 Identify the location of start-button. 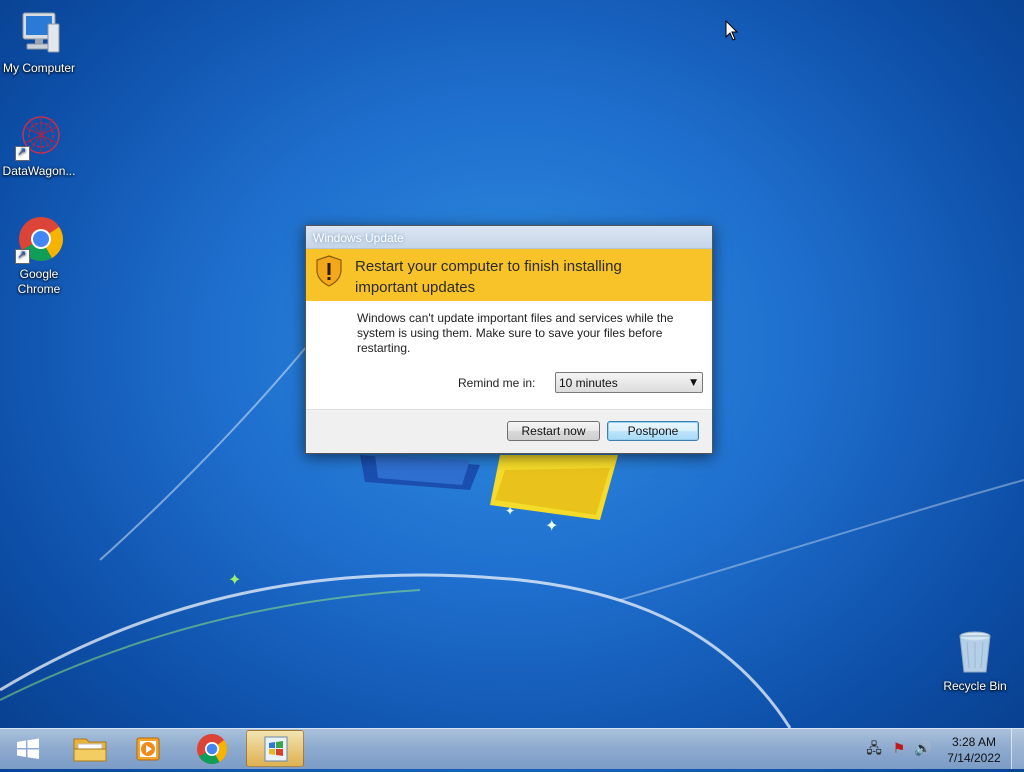
(28, 749).